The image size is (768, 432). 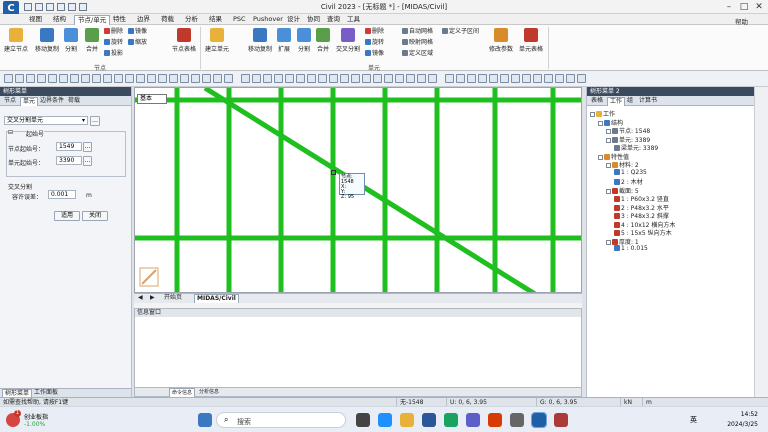 I want to click on menu-tab: 设计, so click(x=293, y=20).